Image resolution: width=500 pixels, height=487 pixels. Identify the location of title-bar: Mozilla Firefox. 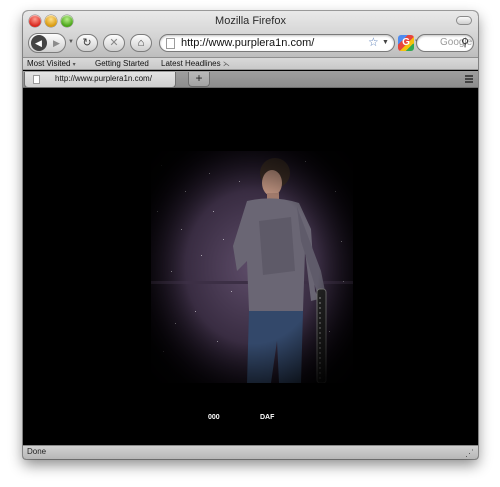
(250, 21).